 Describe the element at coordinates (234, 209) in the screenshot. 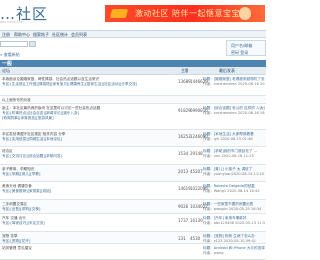

I see `last-post-author: 作者：wanglin 2020-05-25 16:34` at that location.